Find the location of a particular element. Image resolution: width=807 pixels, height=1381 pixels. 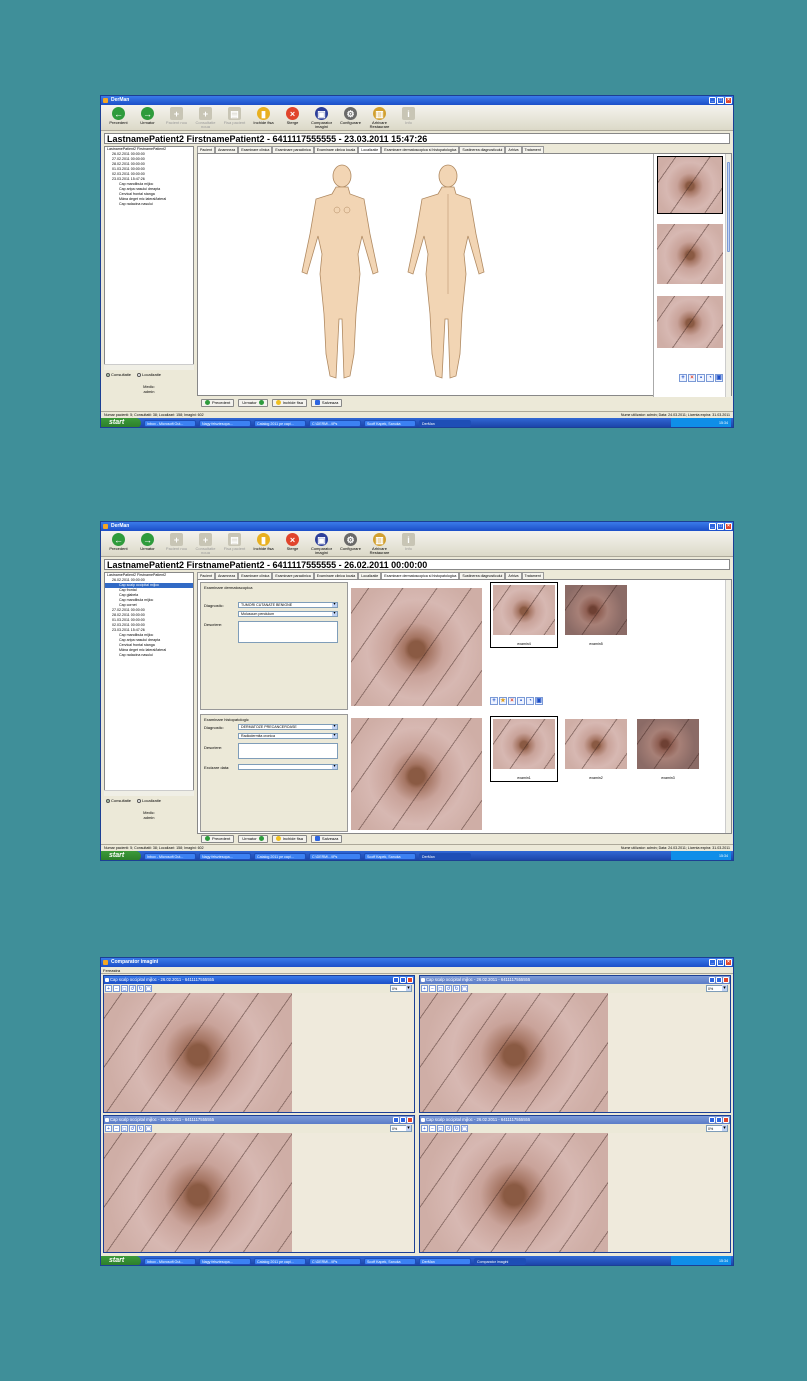

save-button: Salveaza is located at coordinates (326, 838).